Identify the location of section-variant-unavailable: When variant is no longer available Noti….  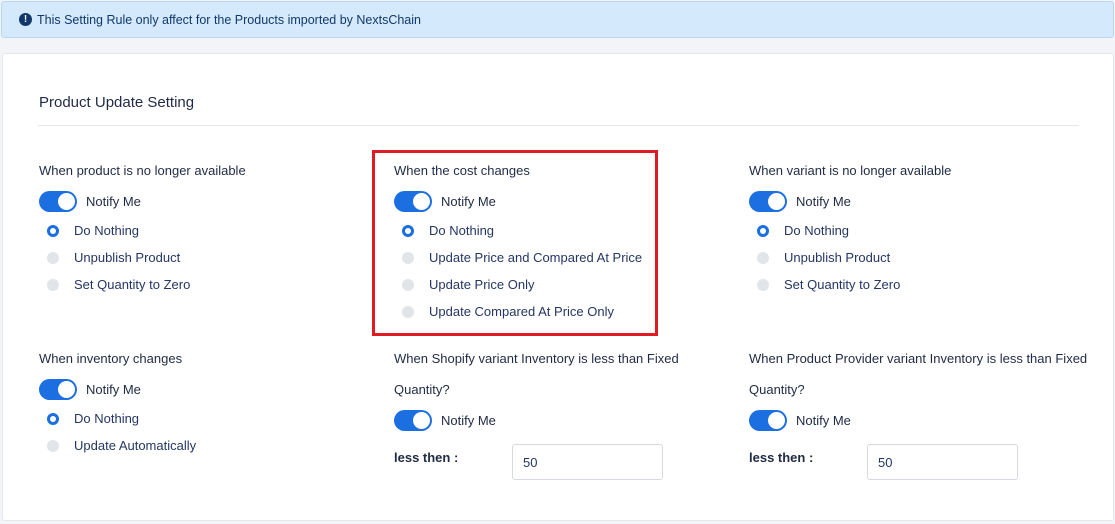
(850, 226).